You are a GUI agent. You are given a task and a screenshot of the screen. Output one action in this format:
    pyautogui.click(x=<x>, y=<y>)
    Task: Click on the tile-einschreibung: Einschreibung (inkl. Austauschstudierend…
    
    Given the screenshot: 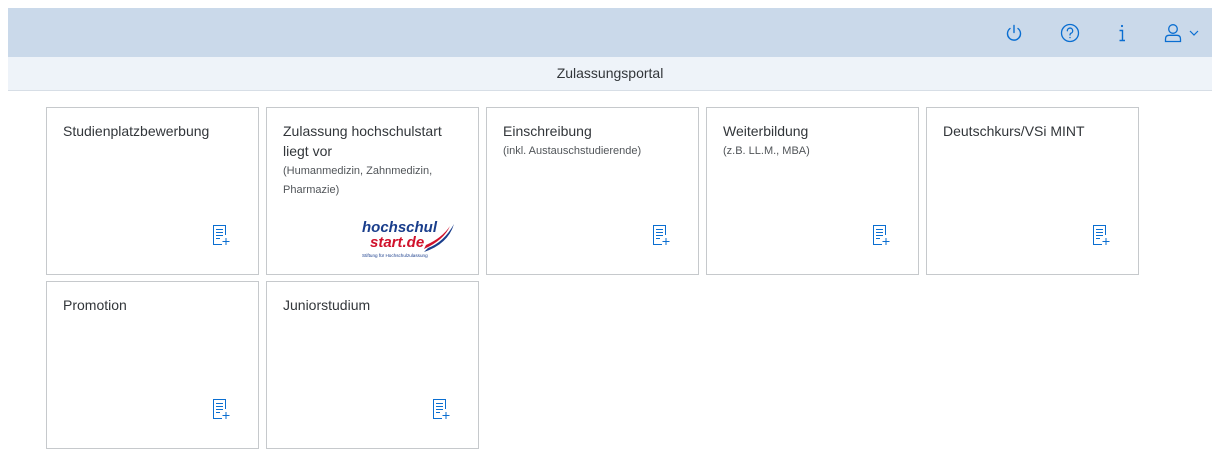 What is the action you would take?
    pyautogui.click(x=592, y=191)
    